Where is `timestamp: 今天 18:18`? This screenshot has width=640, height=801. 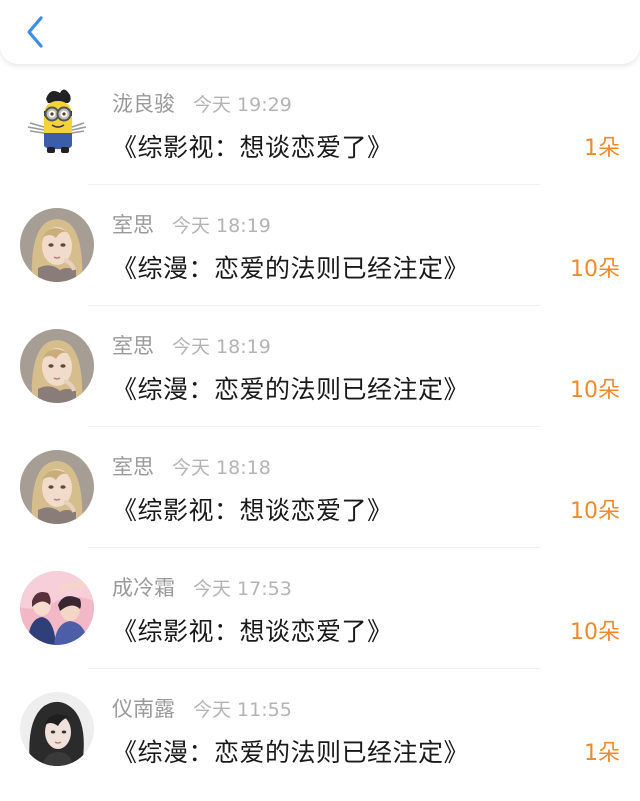 timestamp: 今天 18:18 is located at coordinates (221, 467).